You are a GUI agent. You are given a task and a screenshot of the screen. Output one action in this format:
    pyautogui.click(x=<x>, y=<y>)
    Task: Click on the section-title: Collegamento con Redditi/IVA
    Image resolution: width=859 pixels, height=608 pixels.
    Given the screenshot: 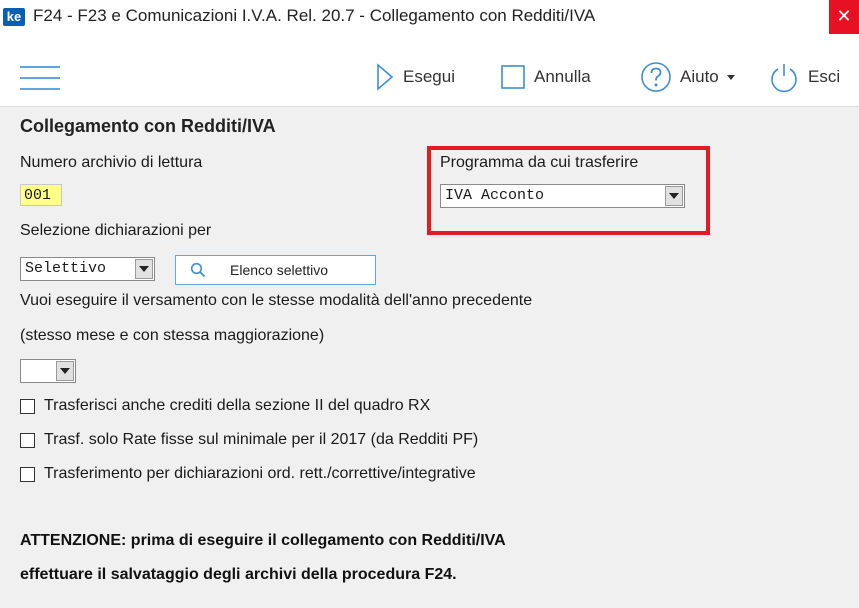 What is the action you would take?
    pyautogui.click(x=148, y=126)
    